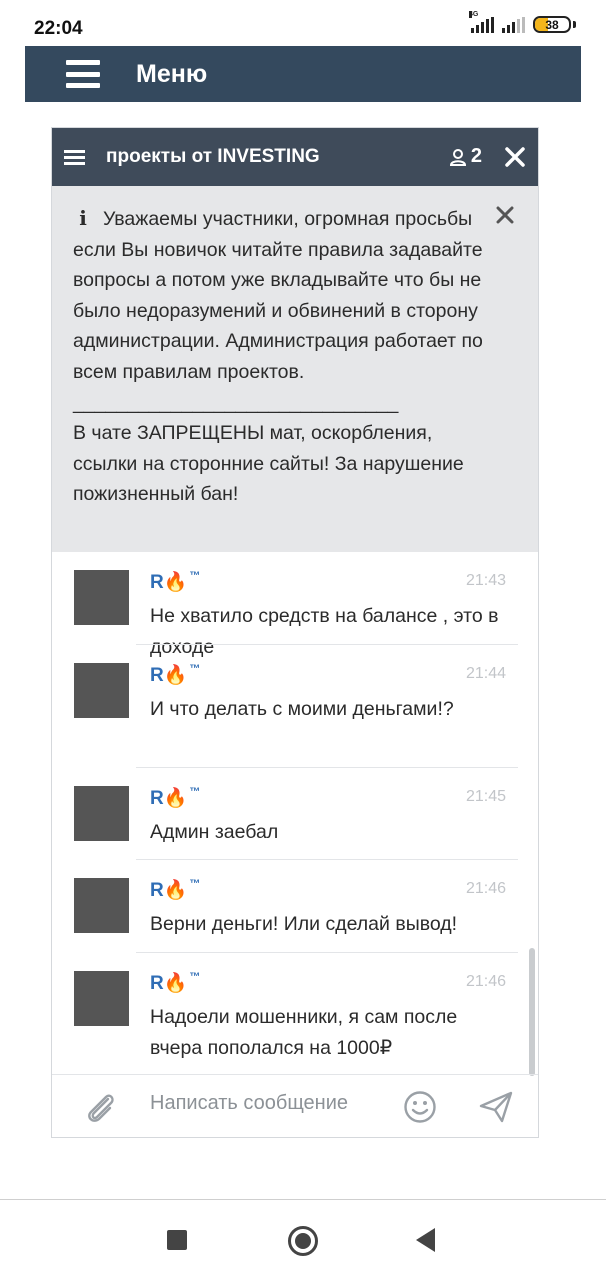  Describe the element at coordinates (171, 74) in the screenshot. I see `menu-title: Меню` at that location.